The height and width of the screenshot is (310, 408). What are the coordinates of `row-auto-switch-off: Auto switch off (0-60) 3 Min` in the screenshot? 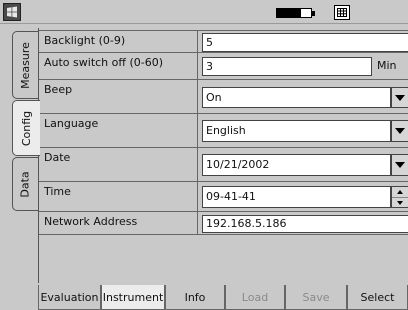 It's located at (223, 65).